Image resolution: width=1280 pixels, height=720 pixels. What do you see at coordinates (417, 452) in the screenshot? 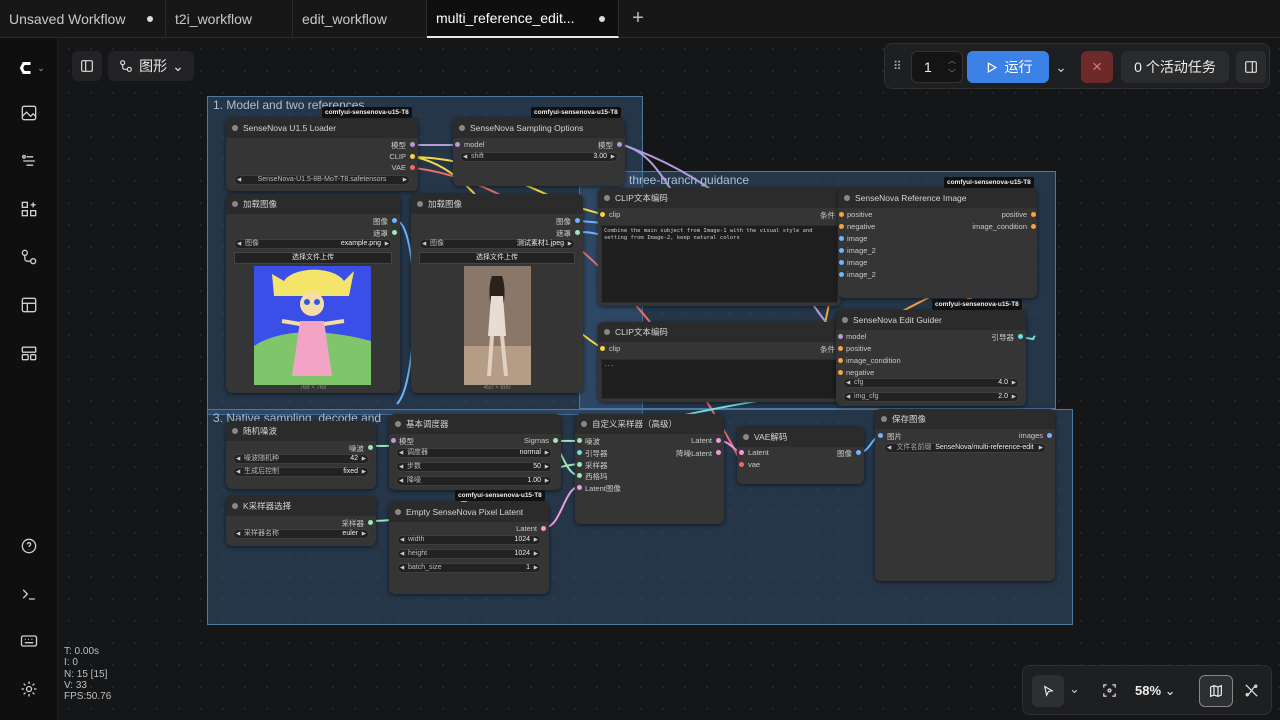
I see `widget-label: 调度器` at bounding box center [417, 452].